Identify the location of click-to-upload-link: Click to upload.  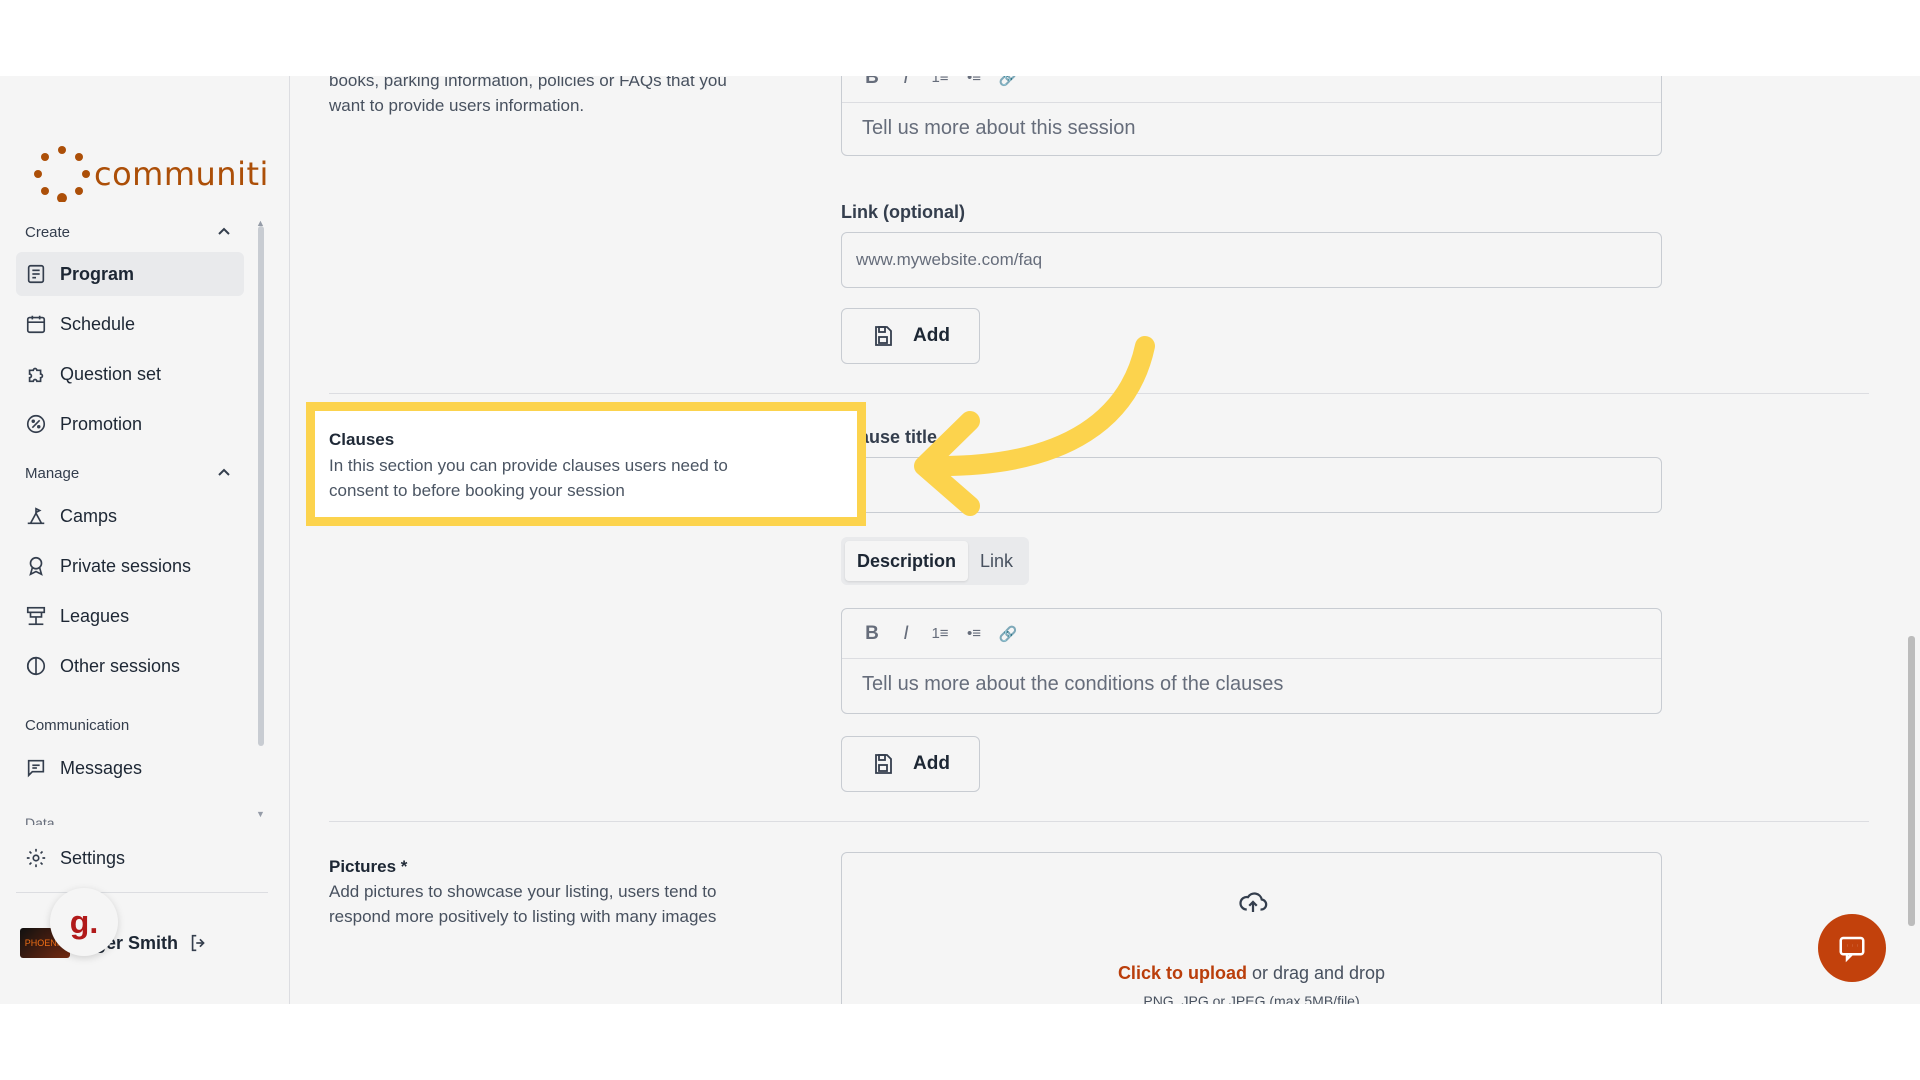
(1182, 973).